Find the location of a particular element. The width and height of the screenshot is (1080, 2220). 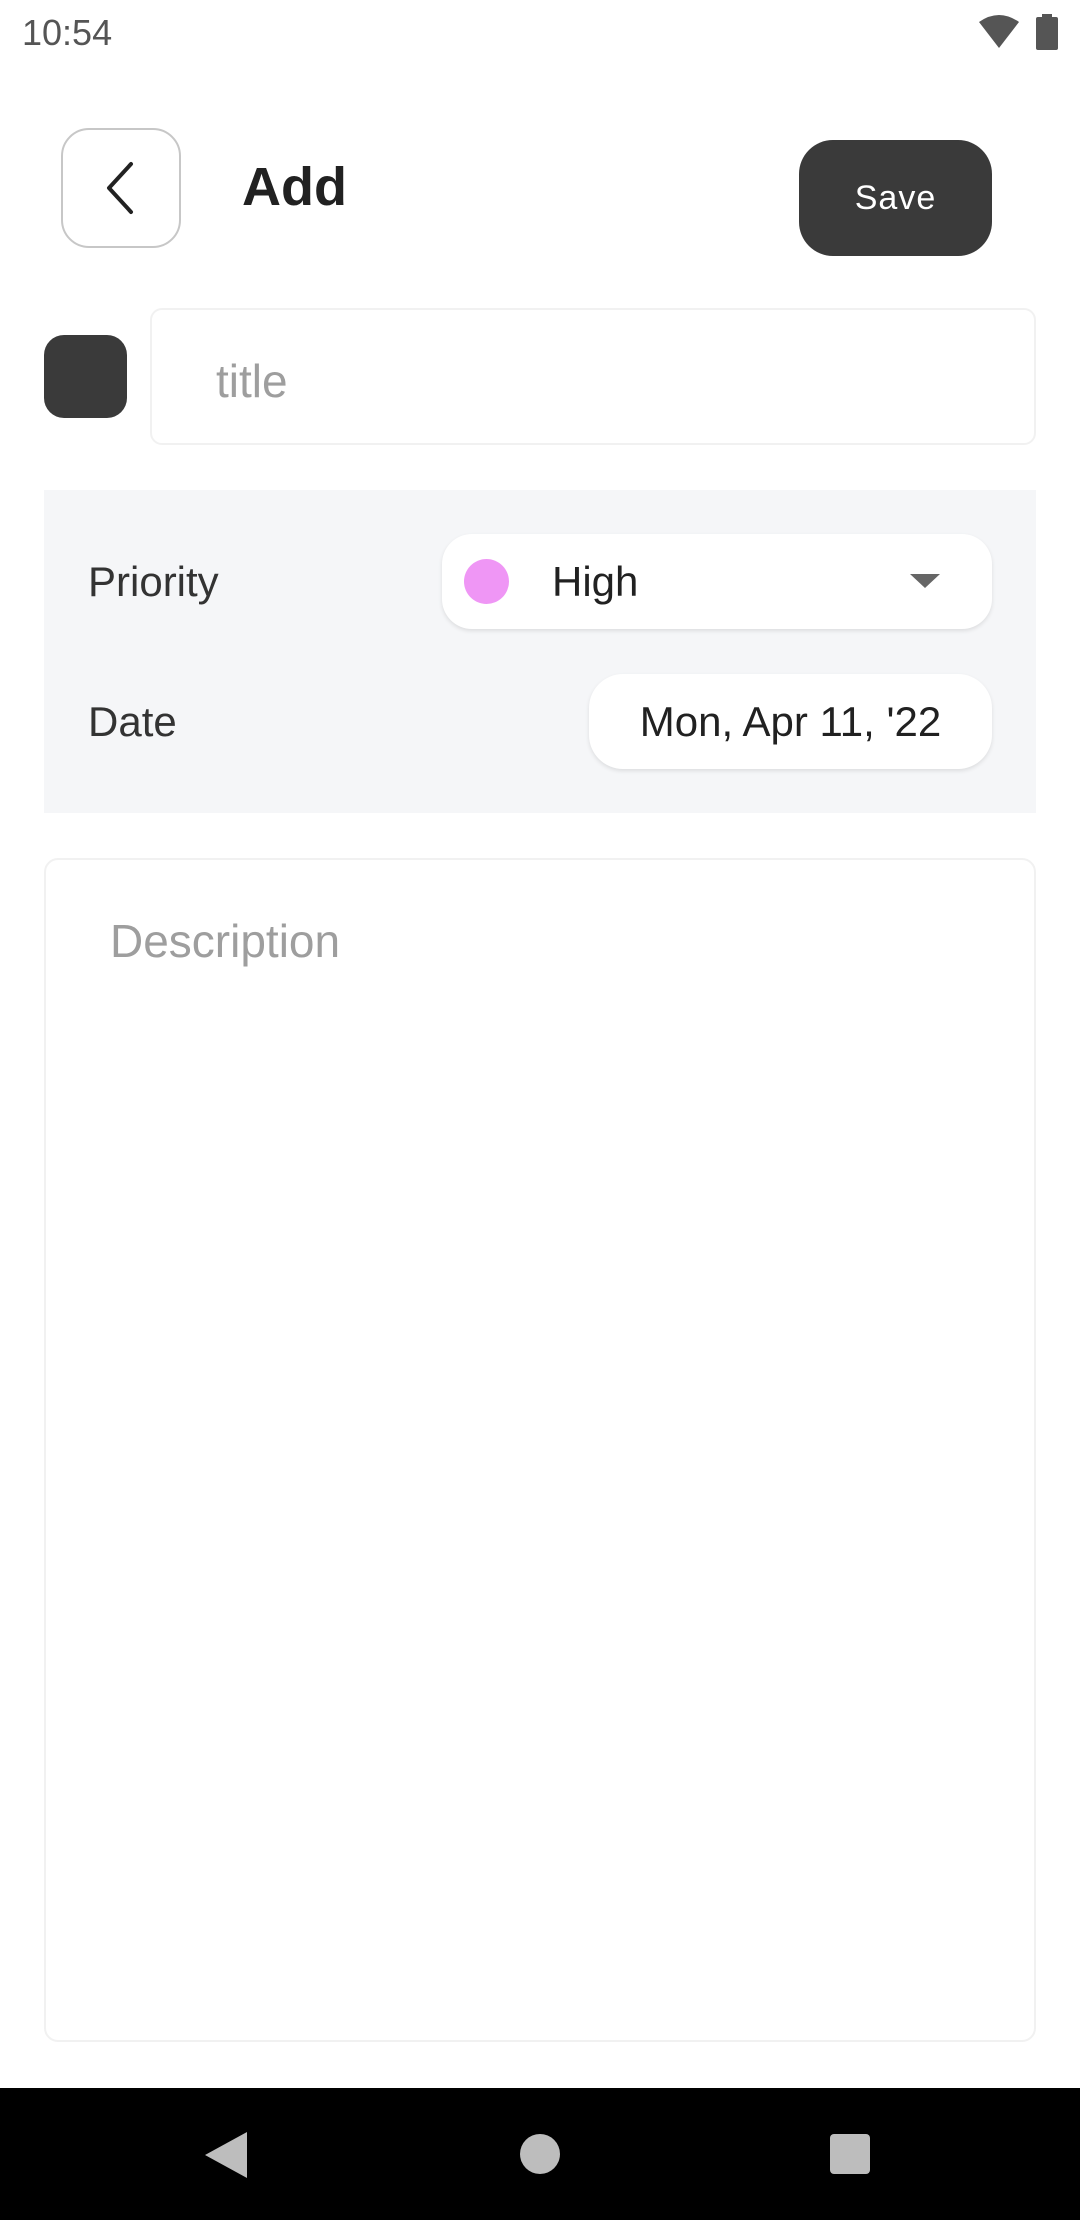

save-button: Save is located at coordinates (895, 198).